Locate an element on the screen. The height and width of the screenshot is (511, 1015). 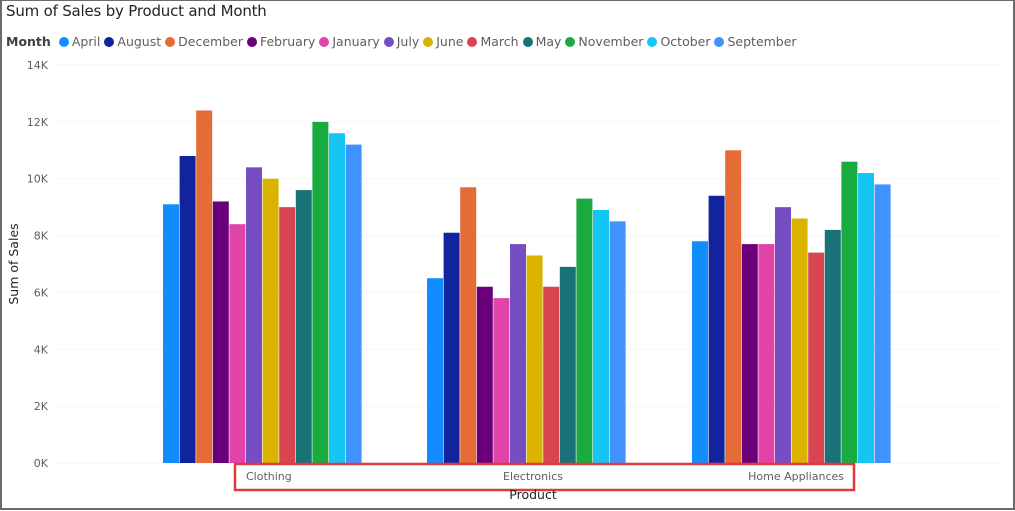
bar-clothing-january is located at coordinates (237, 343).